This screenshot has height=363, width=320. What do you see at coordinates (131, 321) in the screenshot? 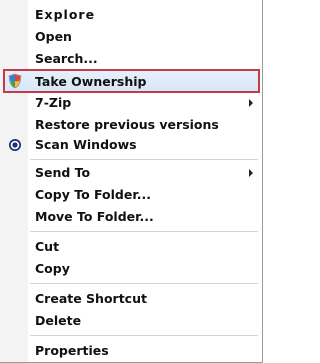
I see `menu-item-delete: Delete` at bounding box center [131, 321].